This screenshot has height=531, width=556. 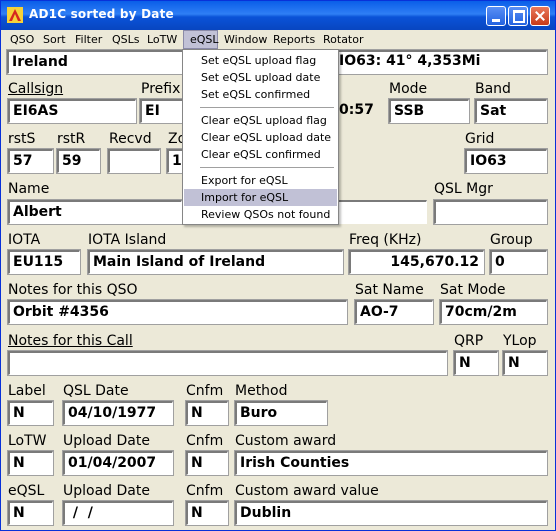 What do you see at coordinates (281, 413) in the screenshot?
I see `method-input: Buro` at bounding box center [281, 413].